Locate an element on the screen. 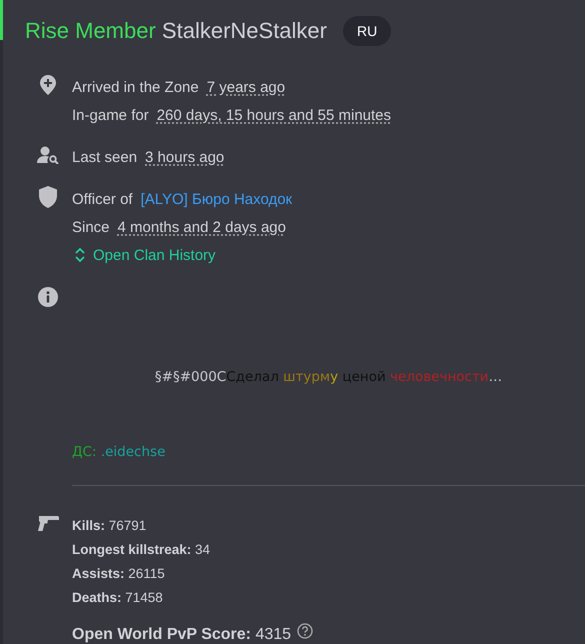 The image size is (585, 644). stat-line: Kills: 76791 is located at coordinates (110, 526).